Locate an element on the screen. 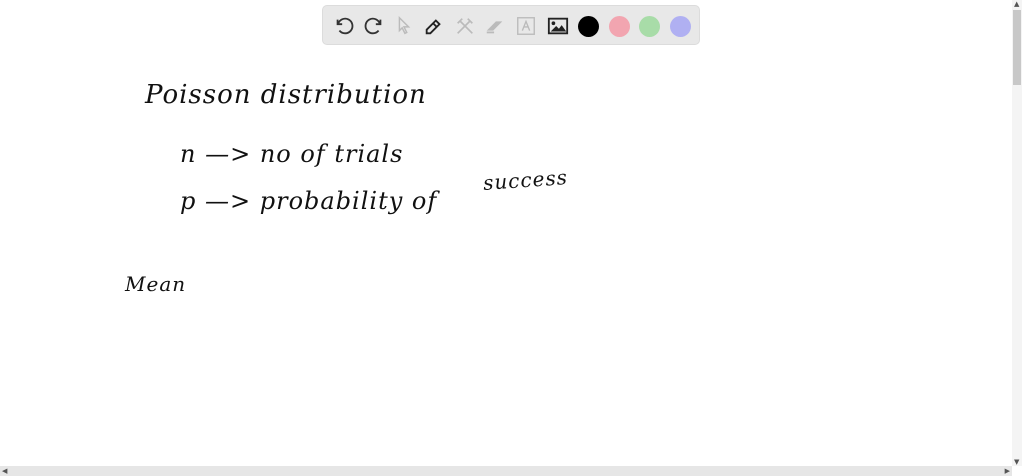  scroll-left-icon: ◀ is located at coordinates (4, 471).